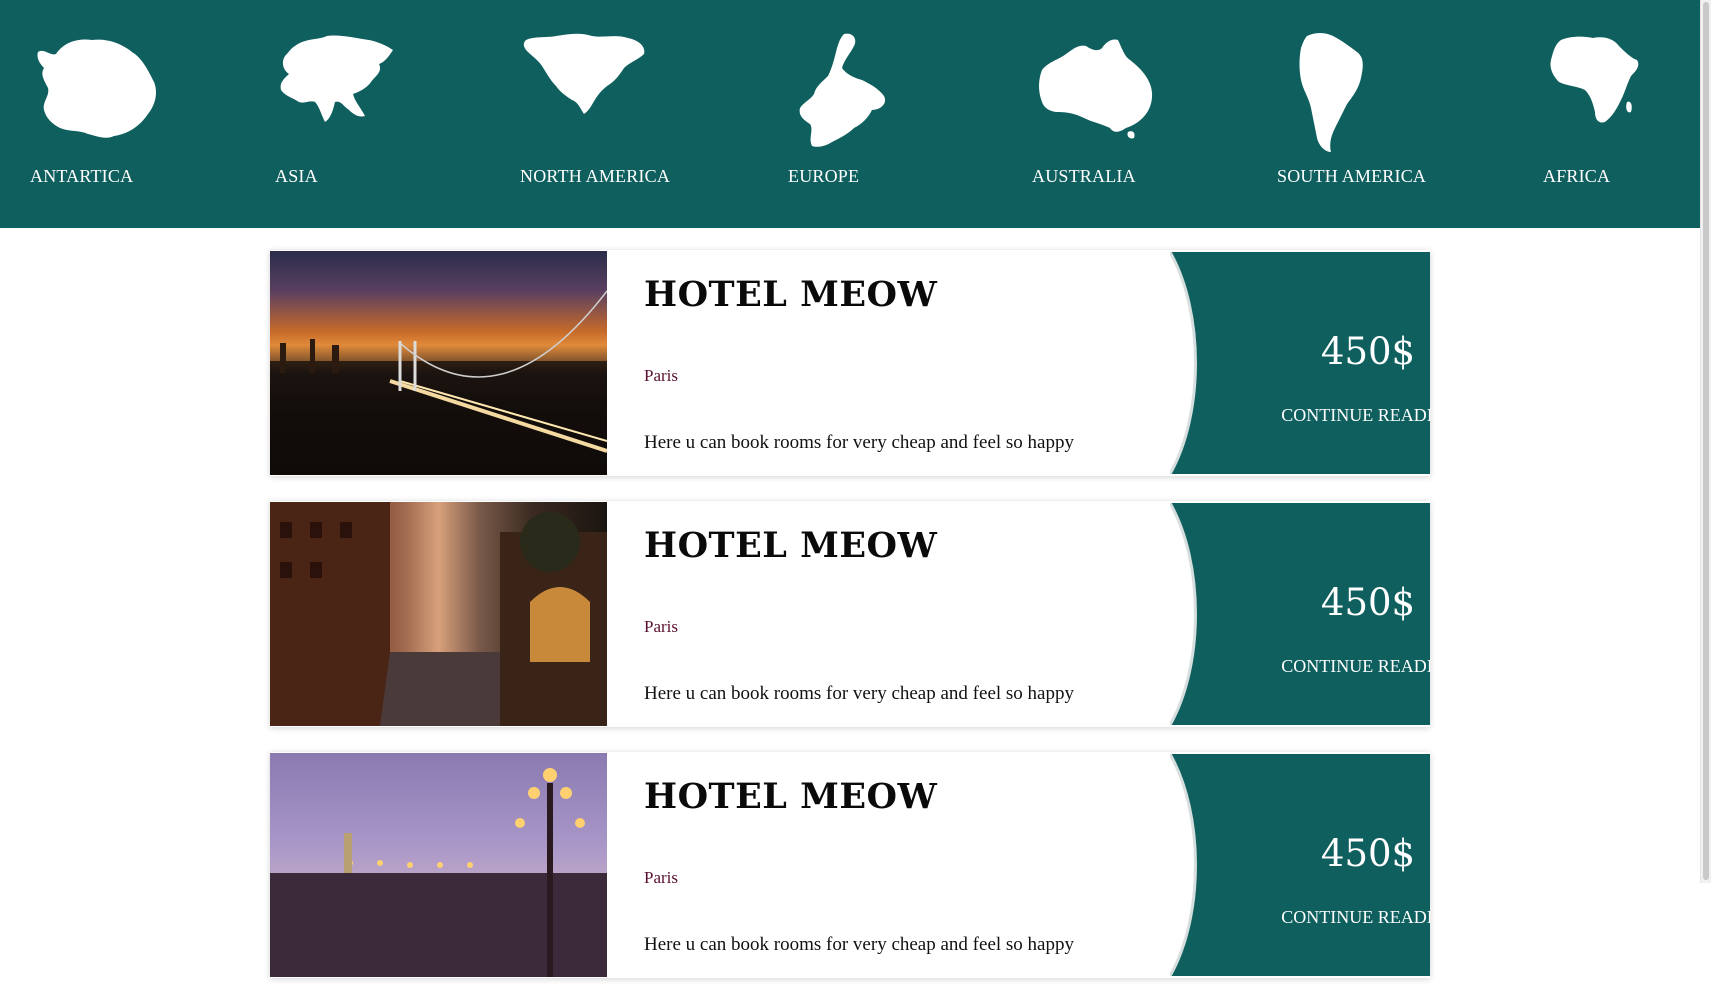 This screenshot has height=1003, width=1711. I want to click on continent-label: ASIA, so click(296, 176).